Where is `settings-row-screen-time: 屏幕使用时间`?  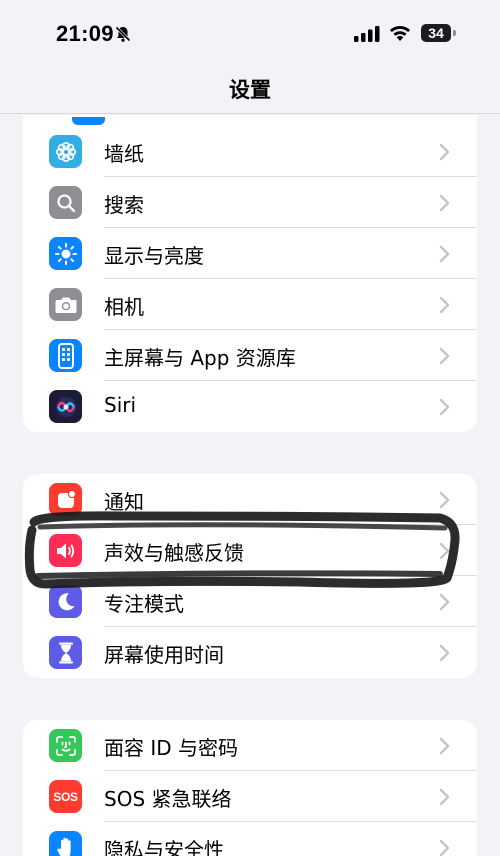
settings-row-screen-time: 屏幕使用时间 is located at coordinates (250, 652).